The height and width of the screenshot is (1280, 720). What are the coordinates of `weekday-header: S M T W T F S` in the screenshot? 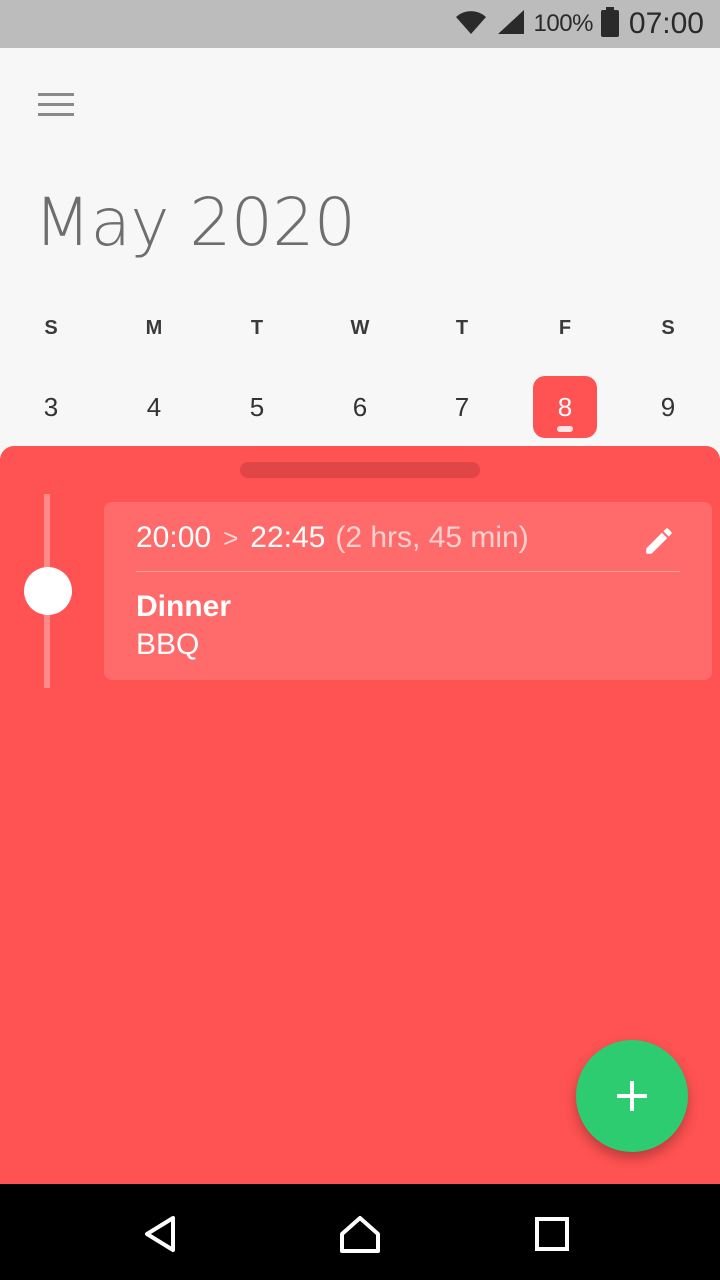 It's located at (360, 328).